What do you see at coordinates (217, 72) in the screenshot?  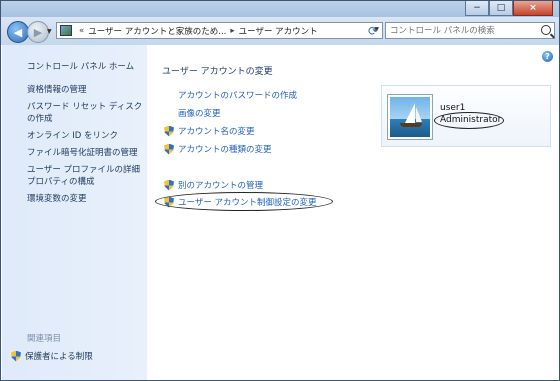 I see `page-title: ユーザー アカウントの変更` at bounding box center [217, 72].